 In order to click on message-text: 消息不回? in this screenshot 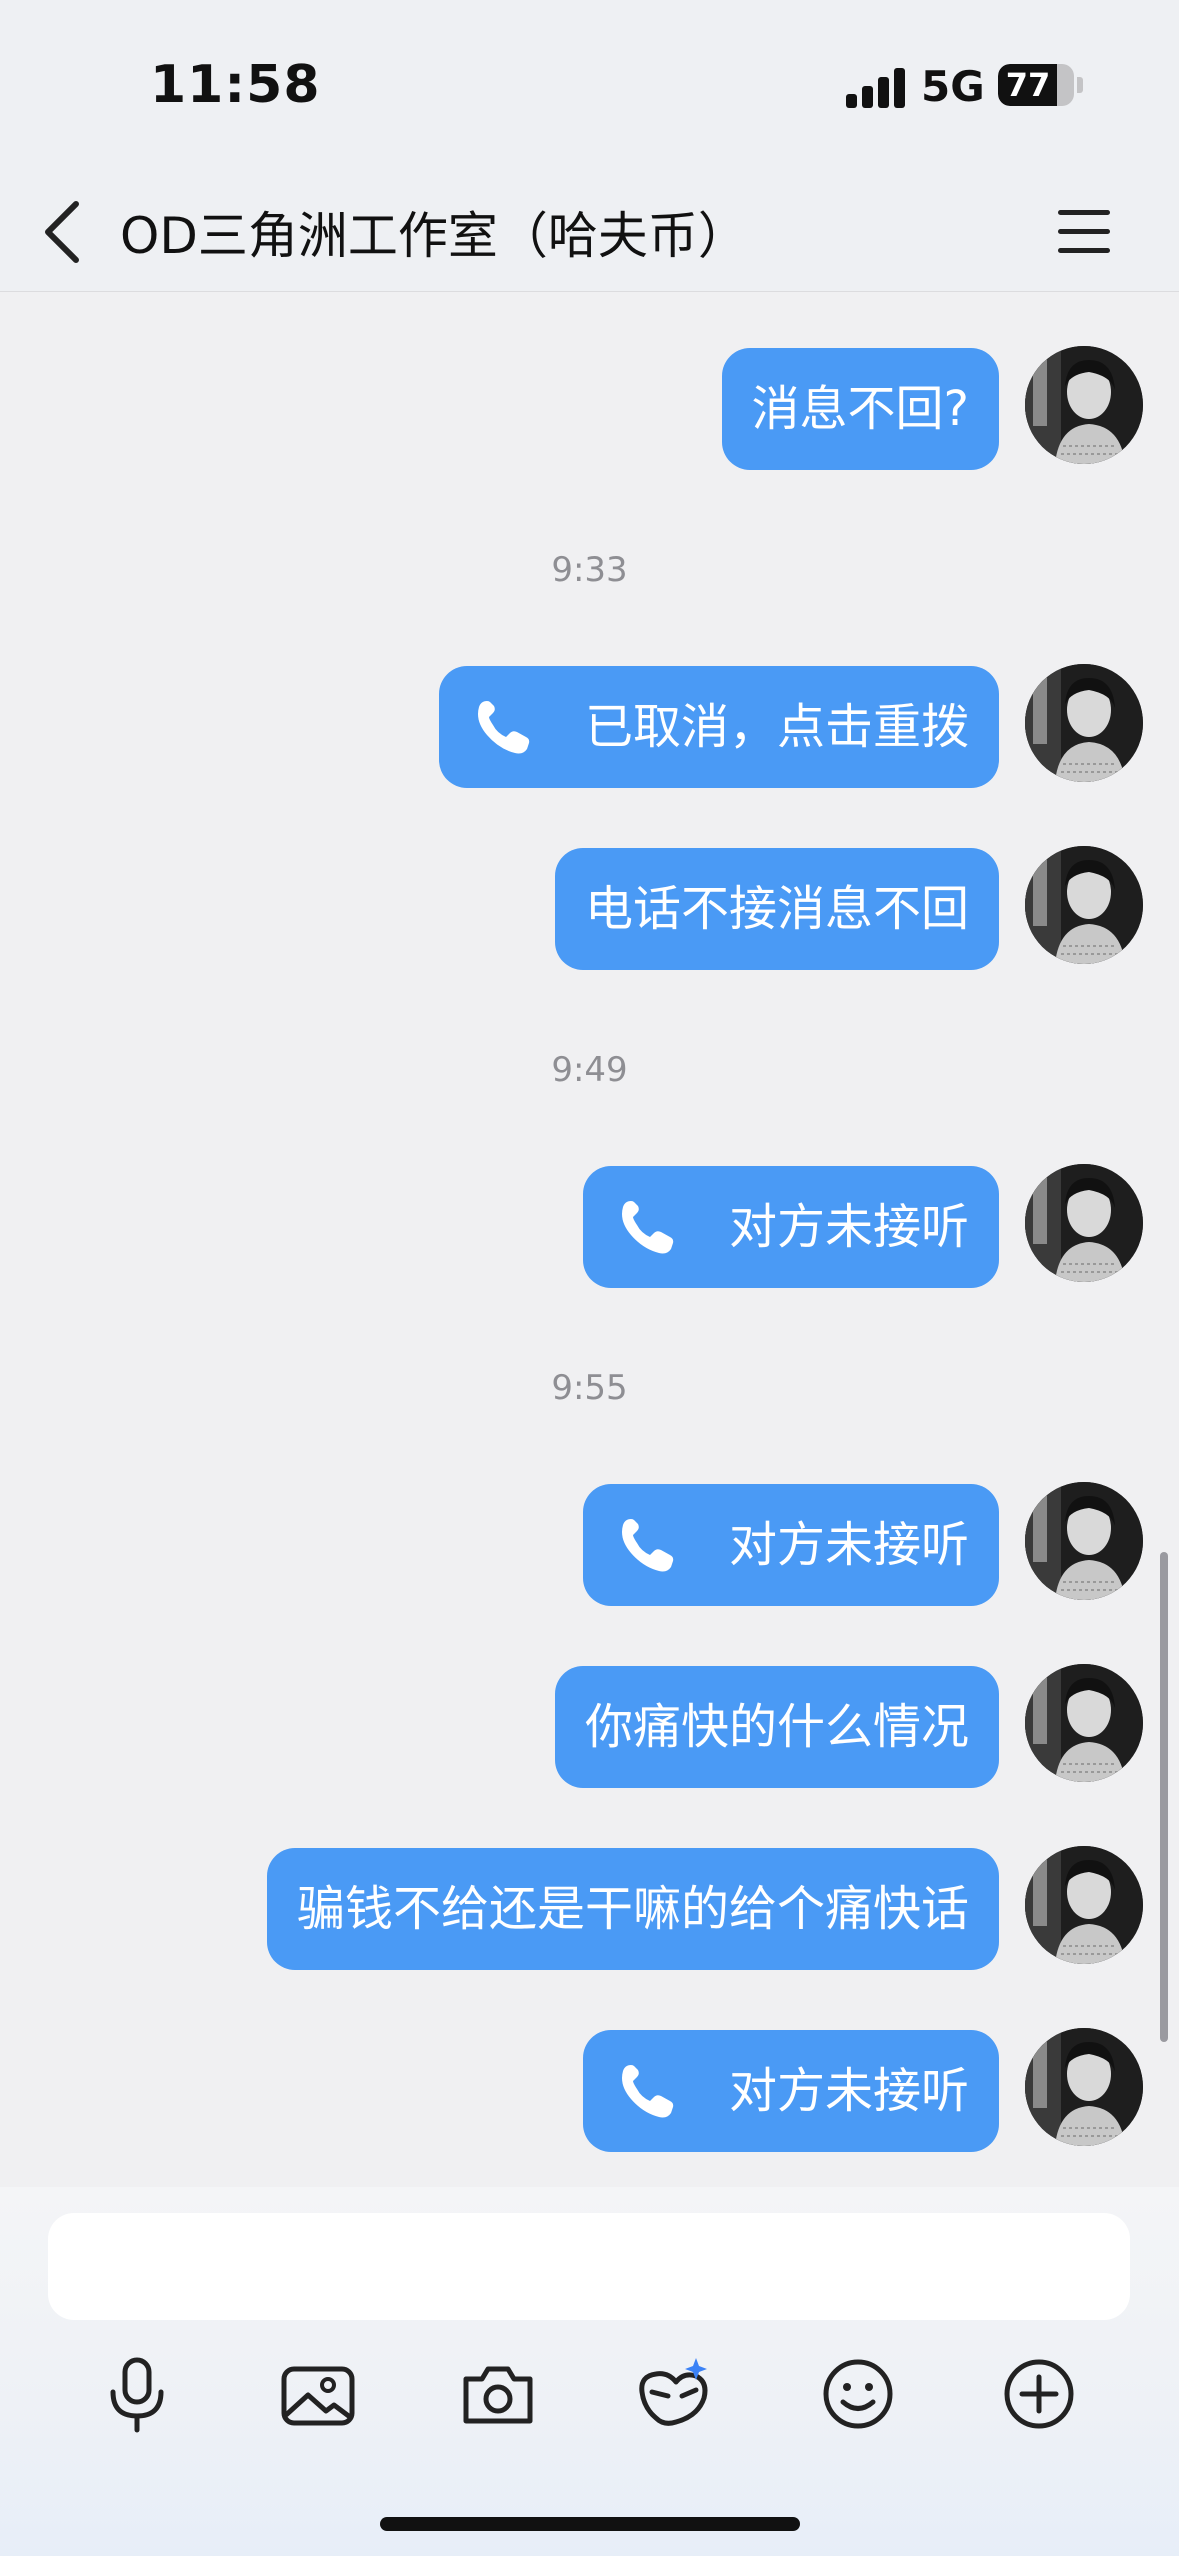, I will do `click(860, 409)`.